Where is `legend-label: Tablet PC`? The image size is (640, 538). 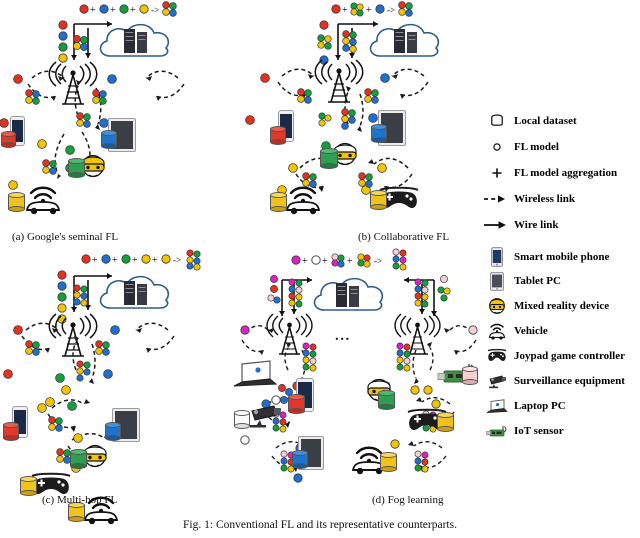
legend-label: Tablet PC is located at coordinates (537, 281).